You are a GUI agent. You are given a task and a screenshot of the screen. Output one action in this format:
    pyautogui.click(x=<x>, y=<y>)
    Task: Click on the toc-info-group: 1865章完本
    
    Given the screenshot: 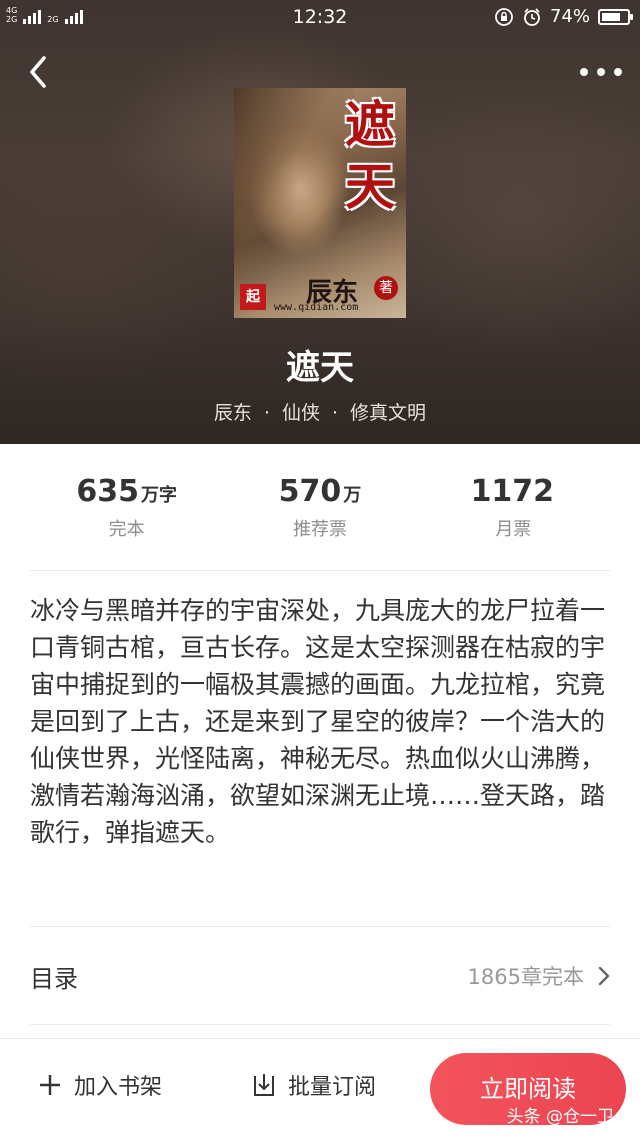 What is the action you would take?
    pyautogui.click(x=539, y=976)
    